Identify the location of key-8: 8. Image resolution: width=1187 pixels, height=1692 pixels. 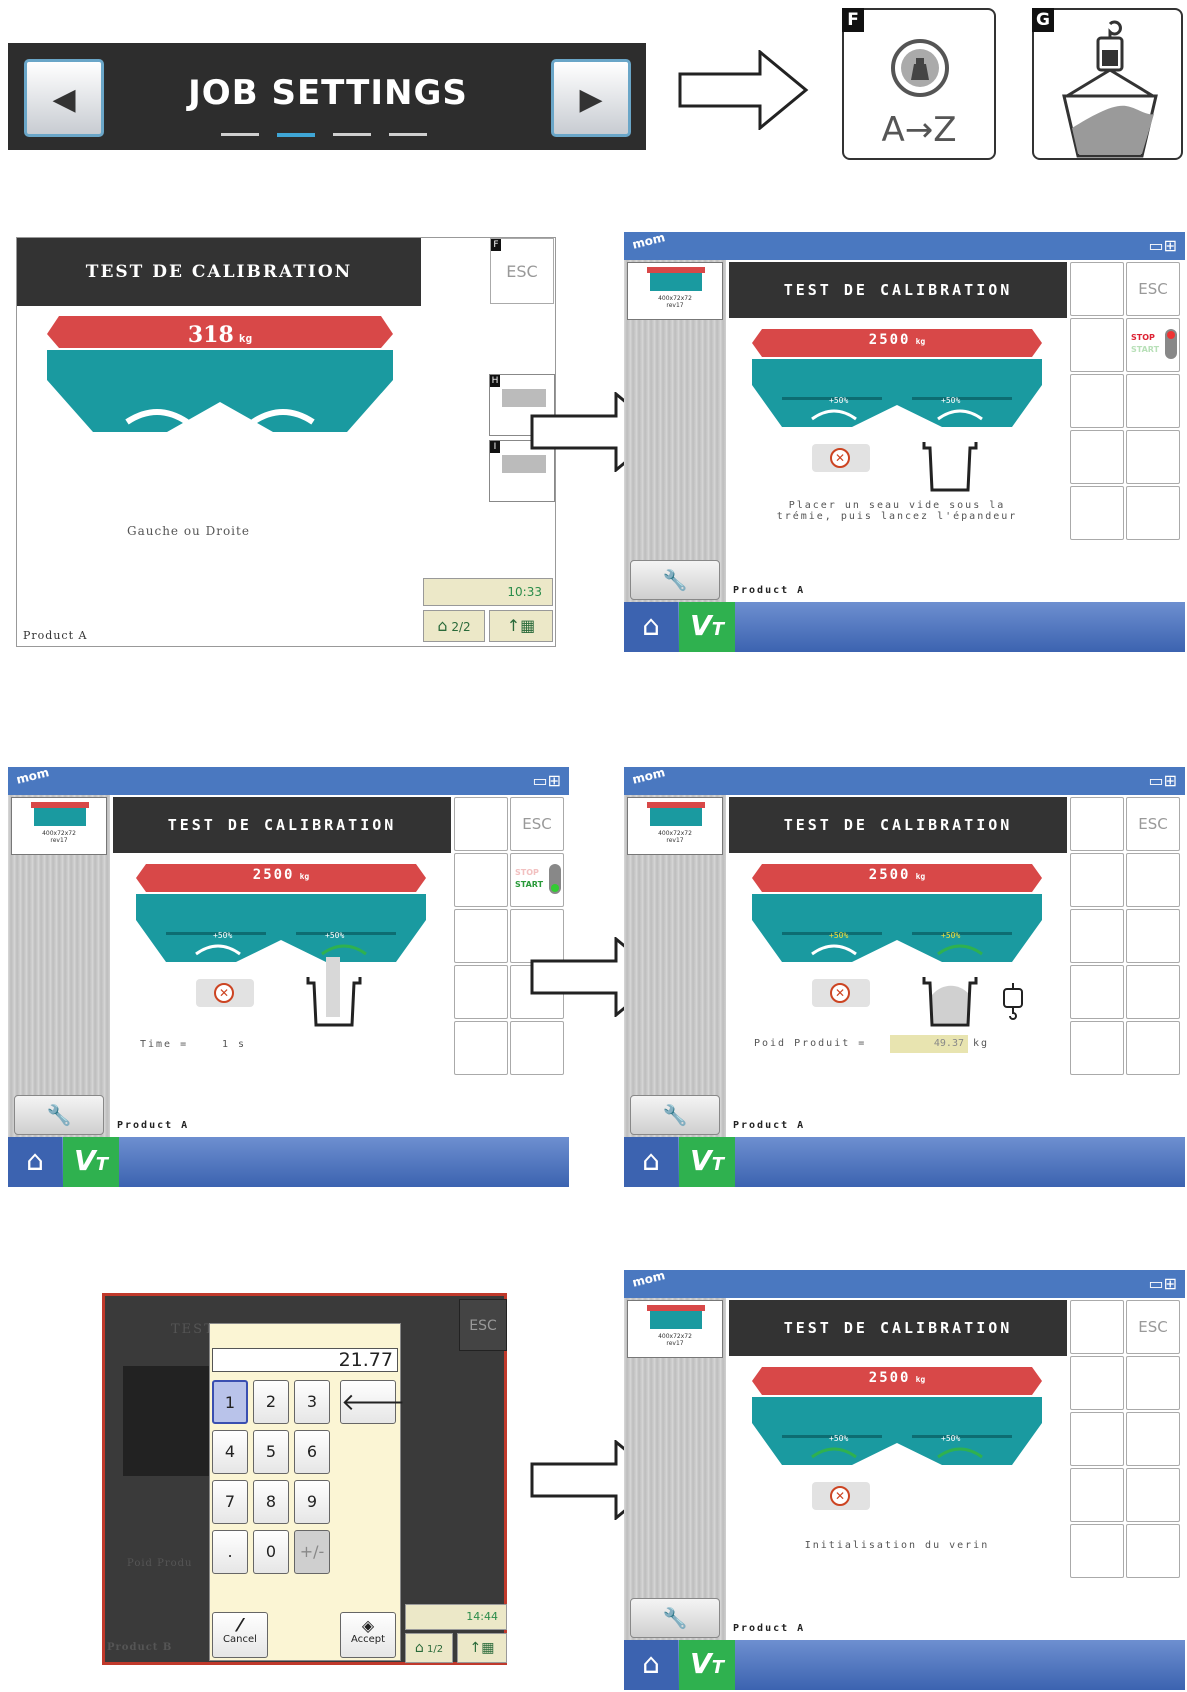
(271, 1502).